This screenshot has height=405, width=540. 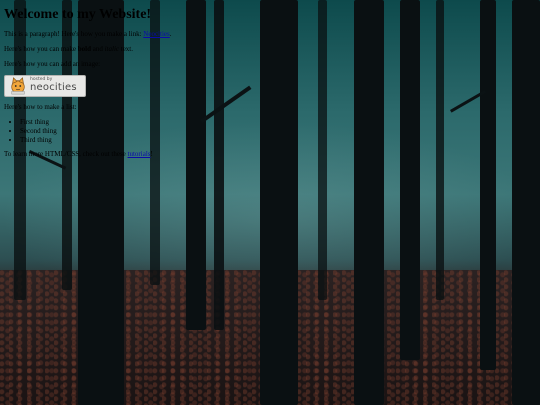 I want to click on list-item: First thing, so click(x=278, y=122).